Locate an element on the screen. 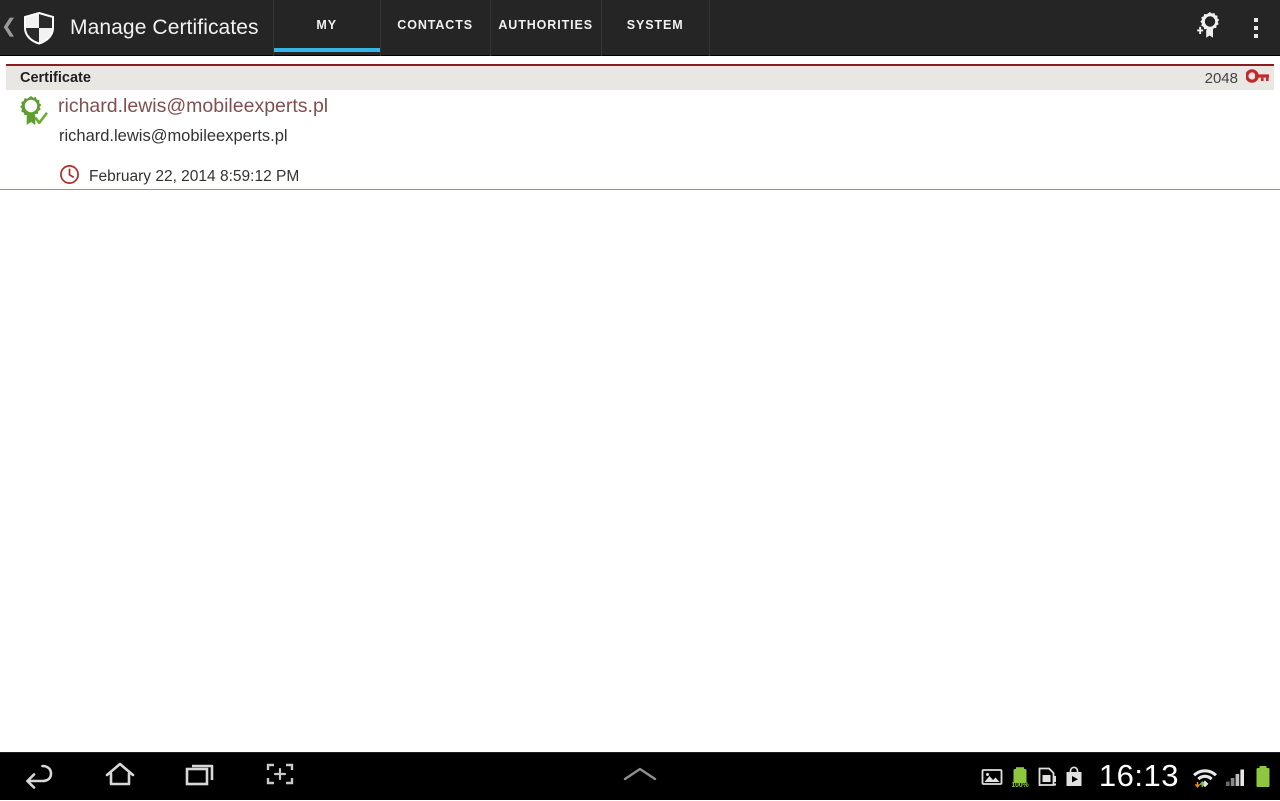  back-icon is located at coordinates (40, 776).